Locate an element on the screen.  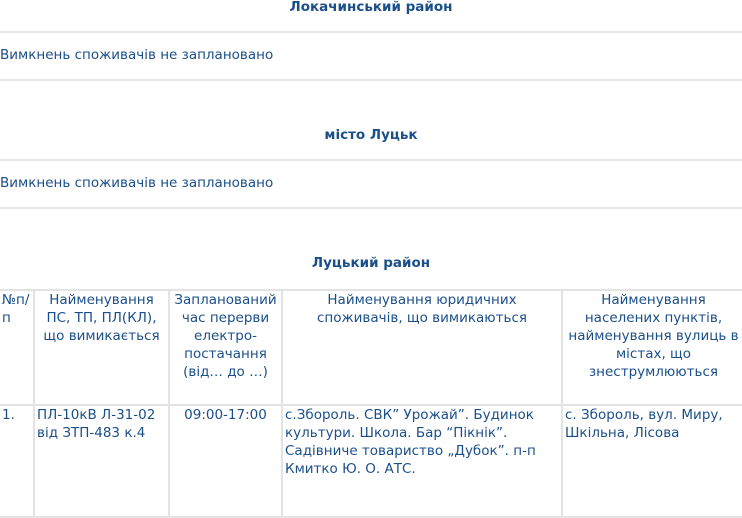
section-note-lokachynskyi: Вимкнень споживачів не заплановано is located at coordinates (137, 55).